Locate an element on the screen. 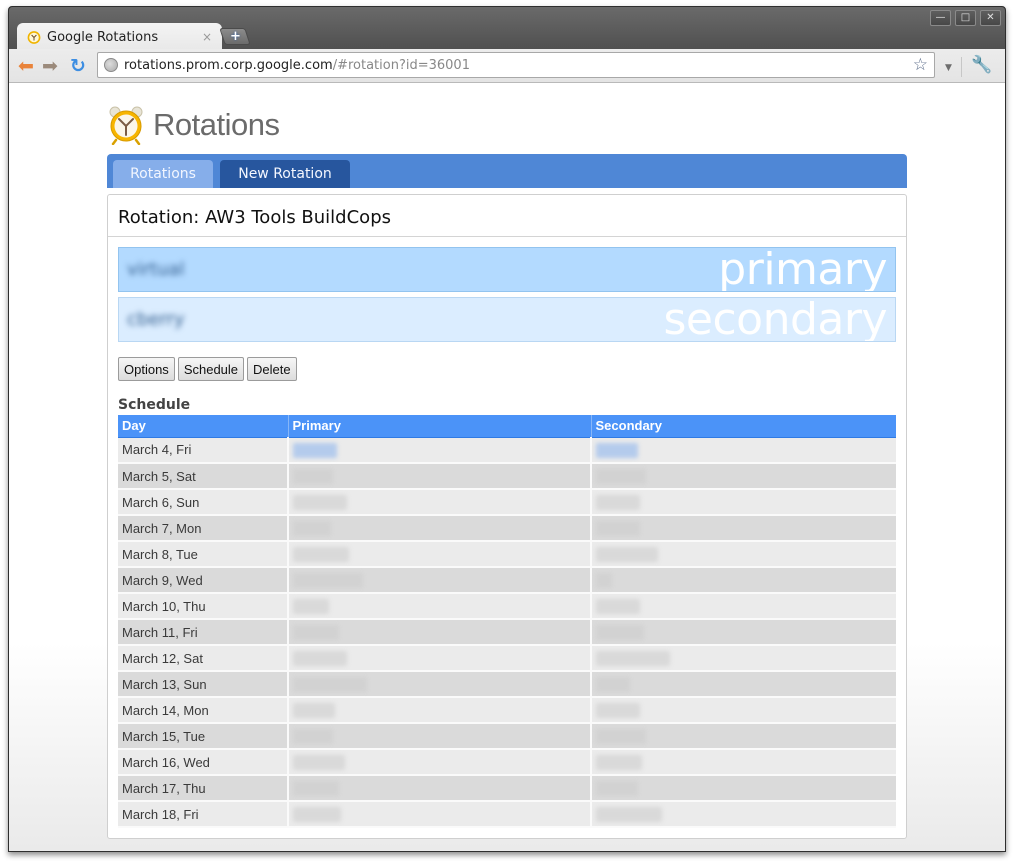 This screenshot has width=1016, height=861. close-window-button: ✕ is located at coordinates (990, 18).